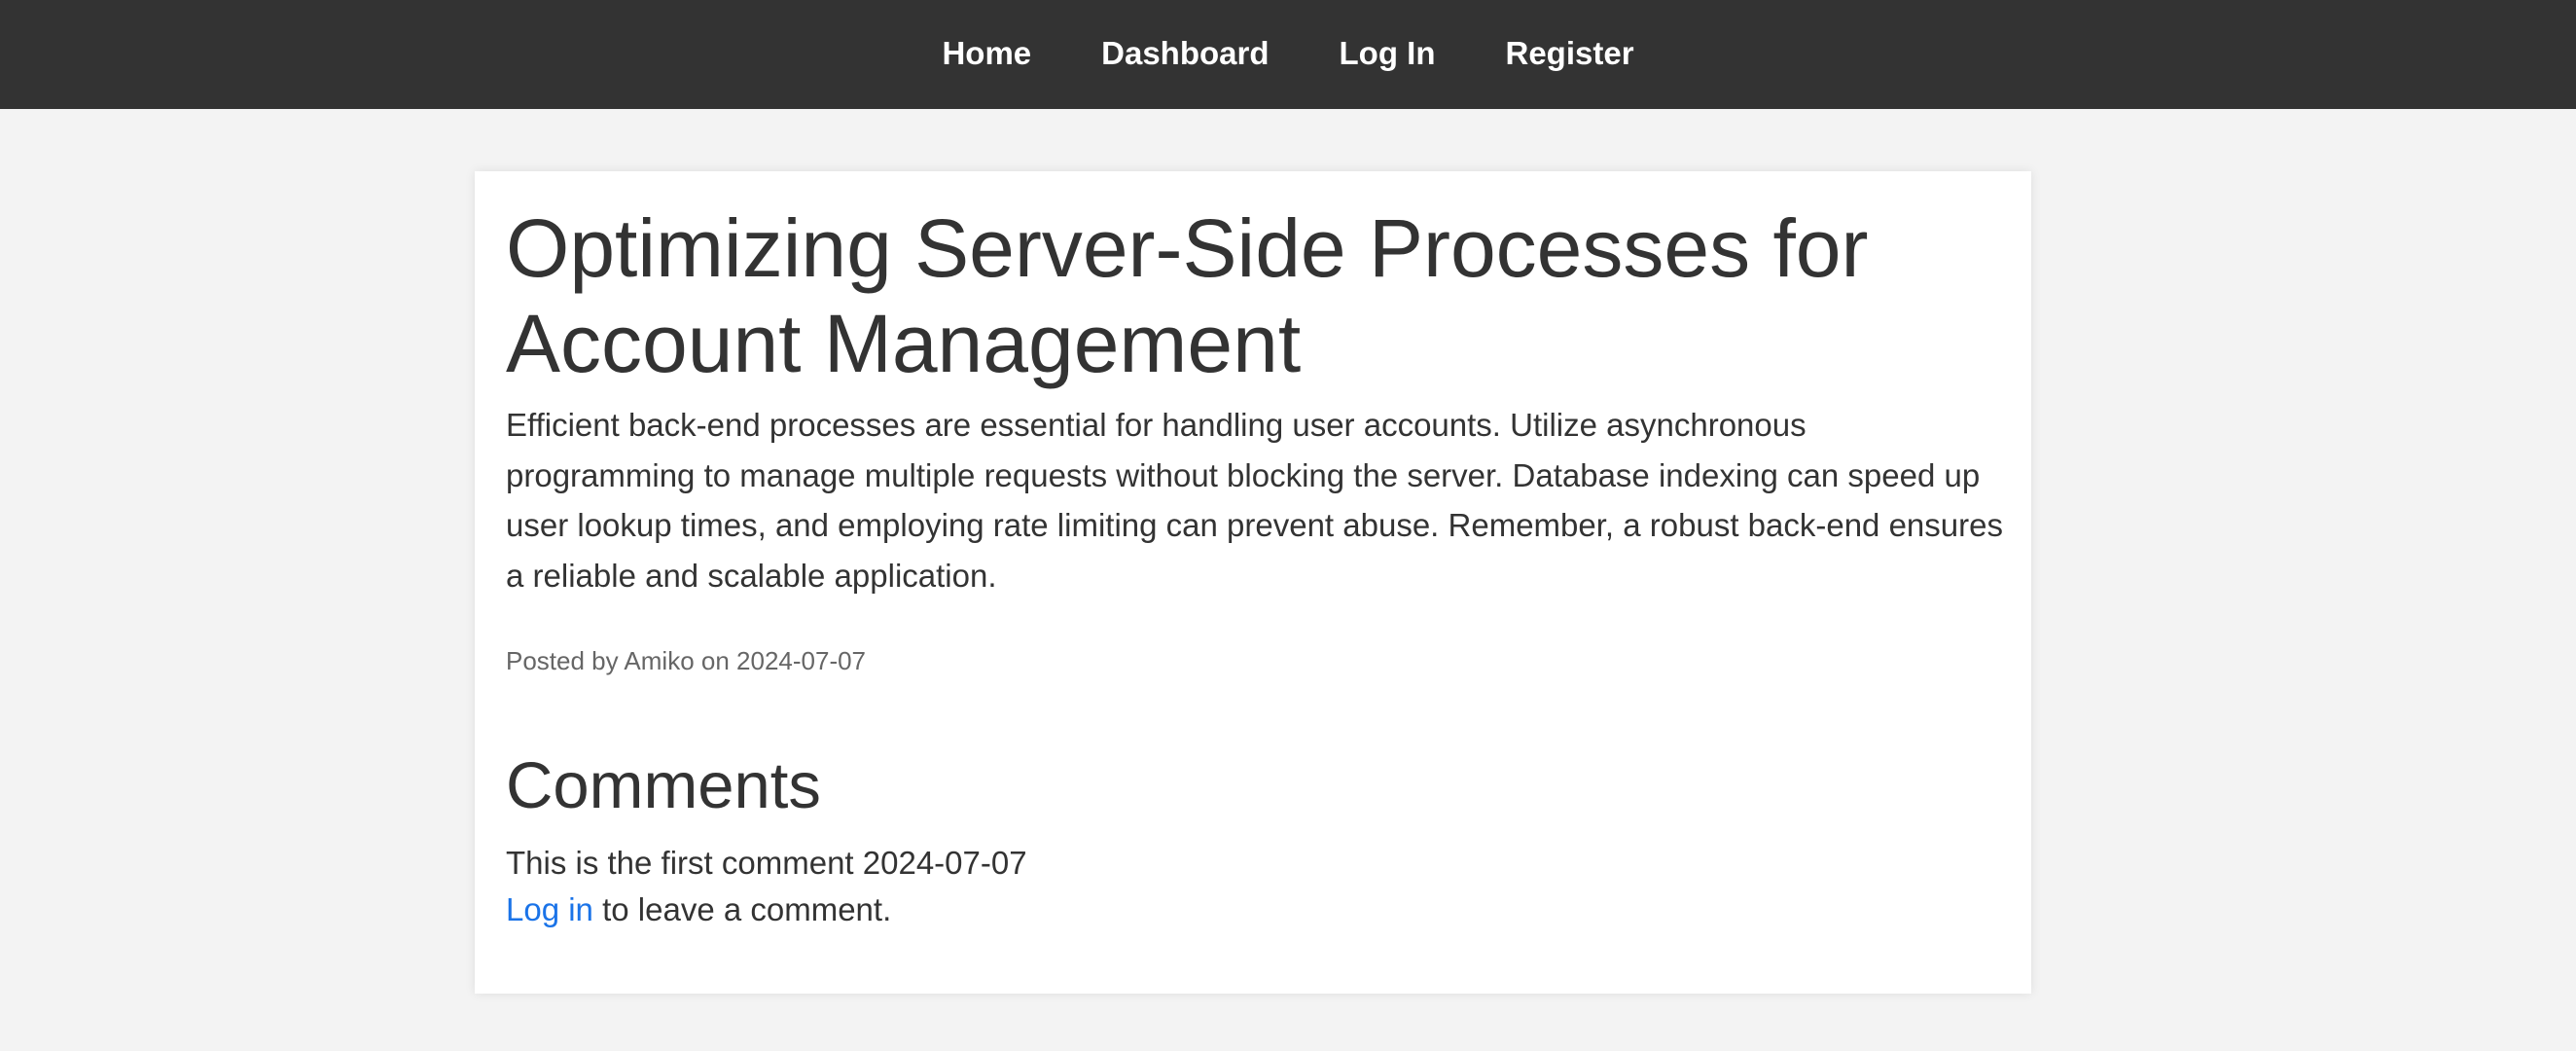 The height and width of the screenshot is (1051, 2576). Describe the element at coordinates (549, 909) in the screenshot. I see `login-link: Log in` at that location.